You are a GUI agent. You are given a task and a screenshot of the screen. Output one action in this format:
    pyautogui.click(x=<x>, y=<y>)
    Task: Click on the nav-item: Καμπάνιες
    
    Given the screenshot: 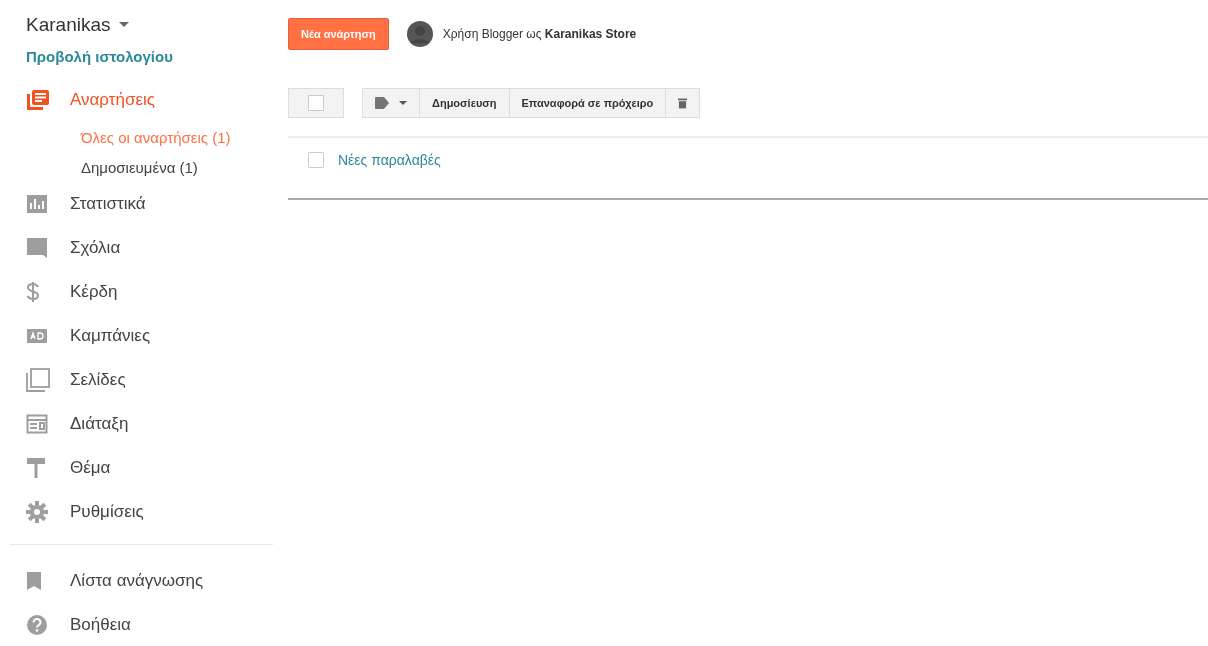 What is the action you would take?
    pyautogui.click(x=88, y=336)
    